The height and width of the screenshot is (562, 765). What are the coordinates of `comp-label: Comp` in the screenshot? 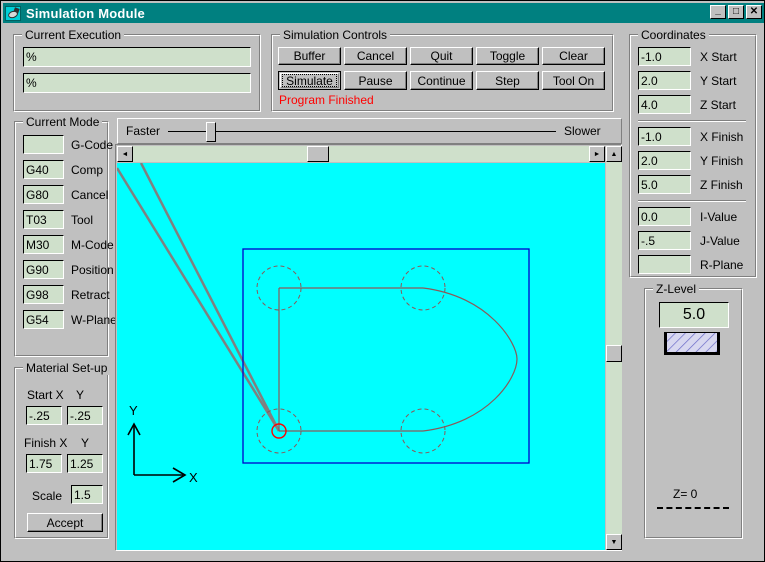 It's located at (87, 170).